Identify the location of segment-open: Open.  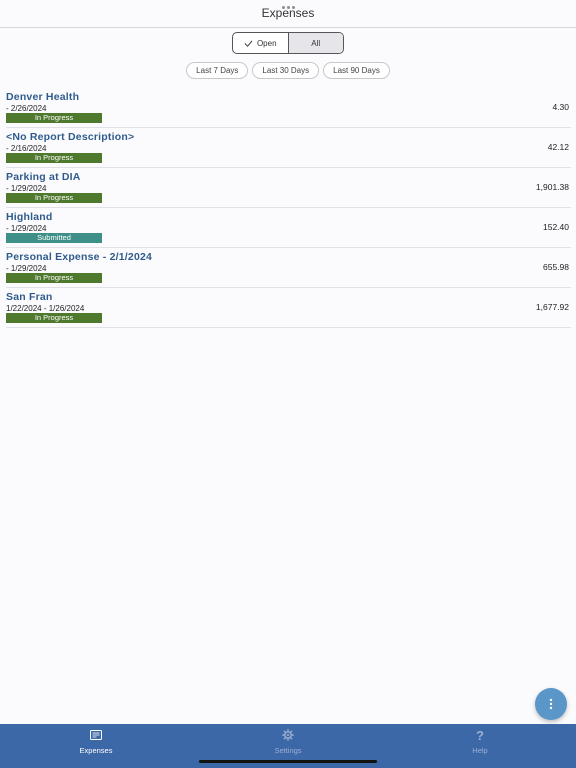
(260, 43).